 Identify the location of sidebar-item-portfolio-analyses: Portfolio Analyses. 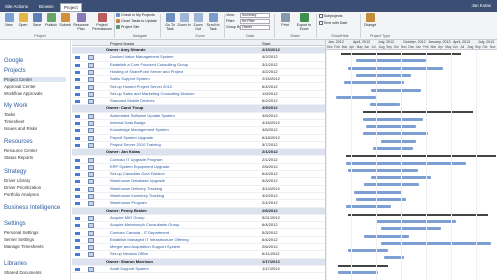
(21, 194).